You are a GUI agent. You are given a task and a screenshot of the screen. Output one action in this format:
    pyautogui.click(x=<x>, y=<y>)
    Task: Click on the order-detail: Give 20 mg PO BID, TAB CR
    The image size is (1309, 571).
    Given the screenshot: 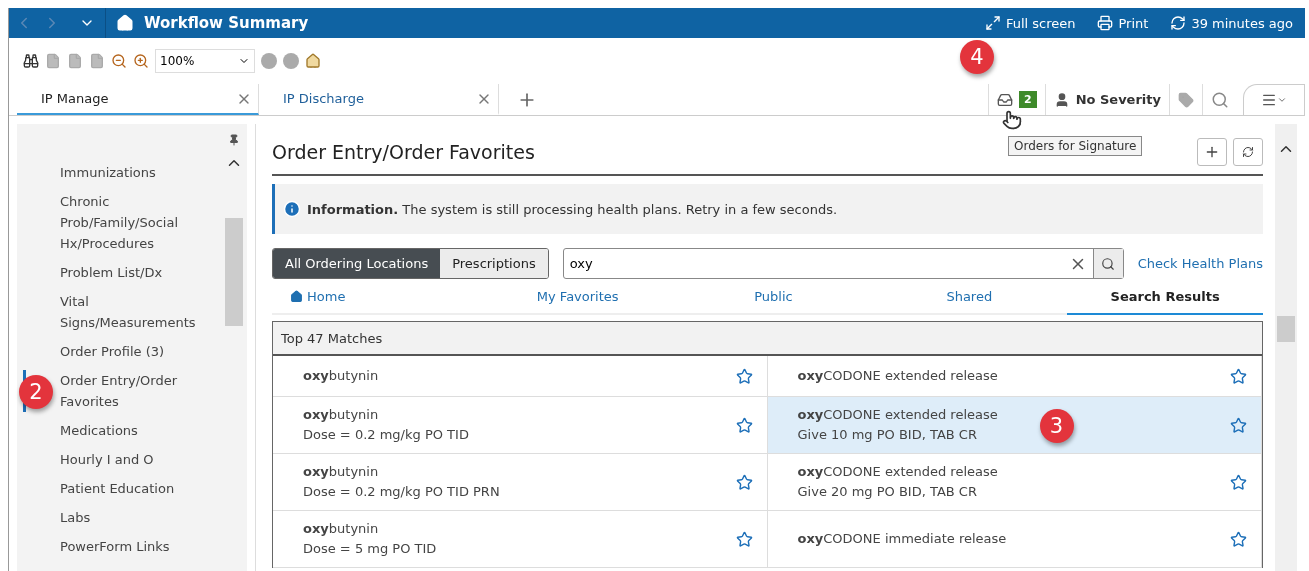 What is the action you would take?
    pyautogui.click(x=887, y=492)
    